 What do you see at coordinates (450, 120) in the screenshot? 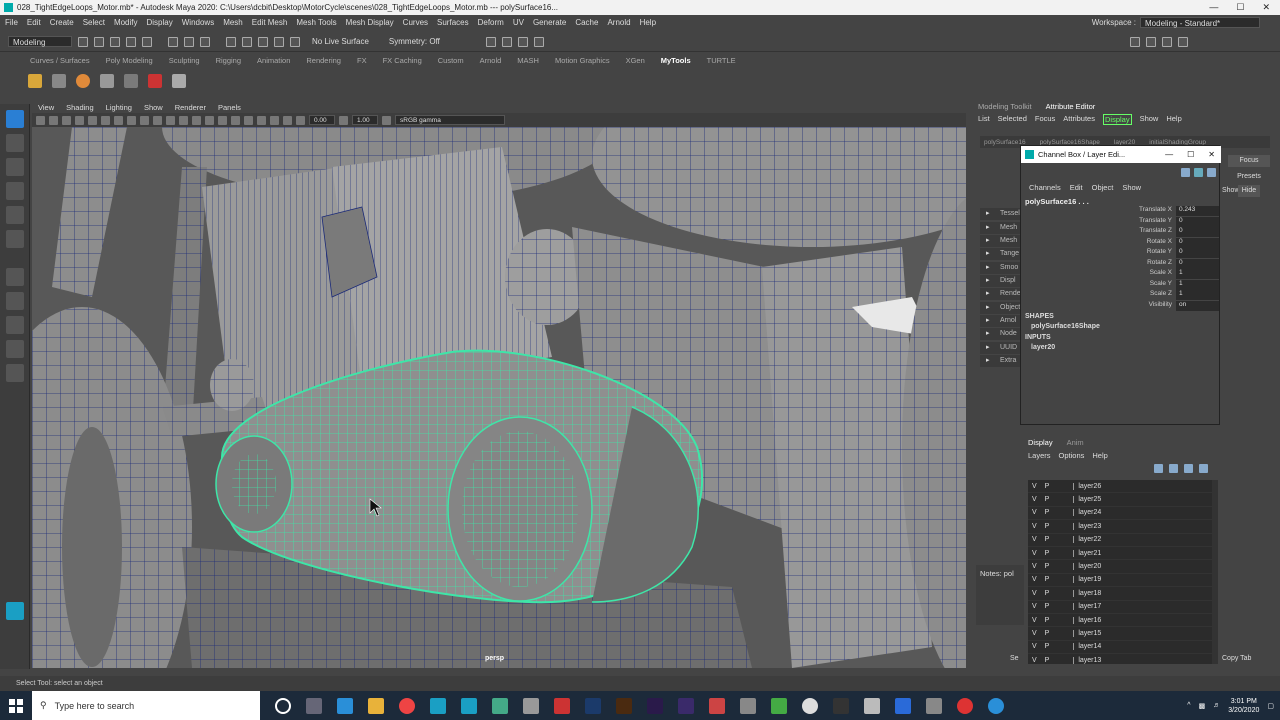
I see `view-transform-dropdown: sRGB gamma` at bounding box center [450, 120].